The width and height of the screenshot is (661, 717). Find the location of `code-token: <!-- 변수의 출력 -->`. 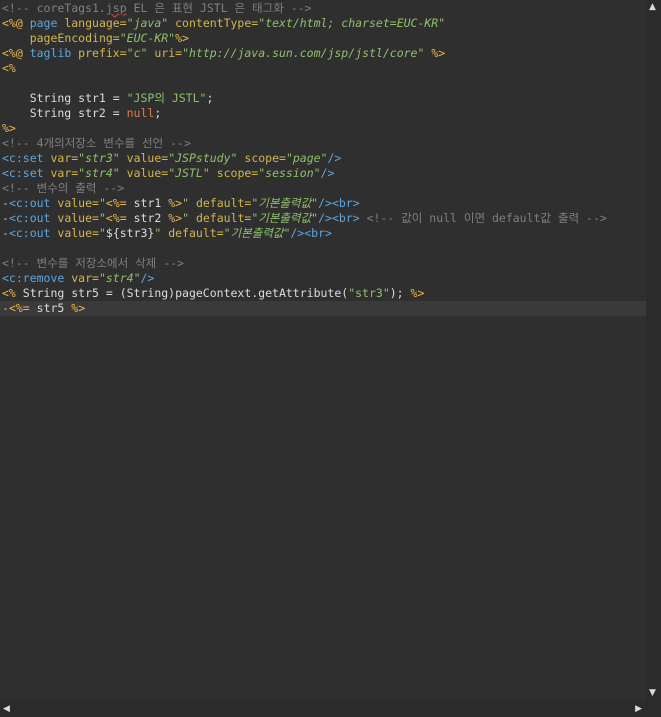

code-token: <!-- 변수의 출력 --> is located at coordinates (63, 188).